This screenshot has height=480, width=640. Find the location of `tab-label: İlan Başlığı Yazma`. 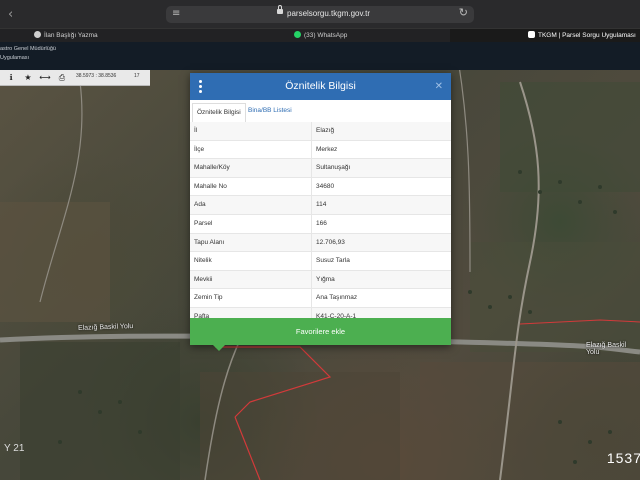

tab-label: İlan Başlığı Yazma is located at coordinates (71, 35).